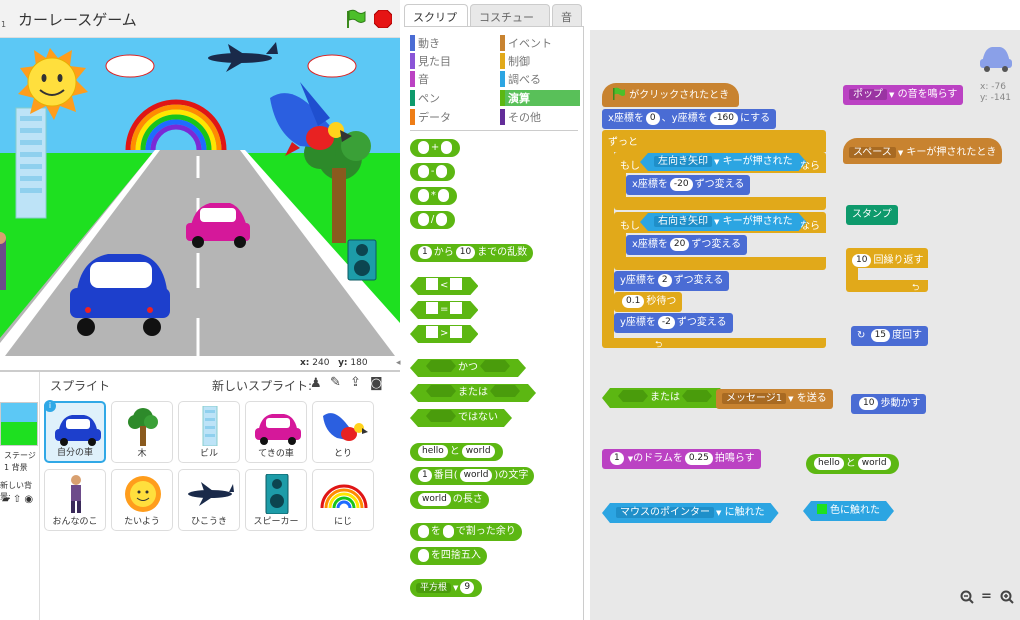 Image resolution: width=1020 pixels, height=620 pixels. What do you see at coordinates (986, 596) in the screenshot?
I see `zoom-reset-button: =` at bounding box center [986, 596].